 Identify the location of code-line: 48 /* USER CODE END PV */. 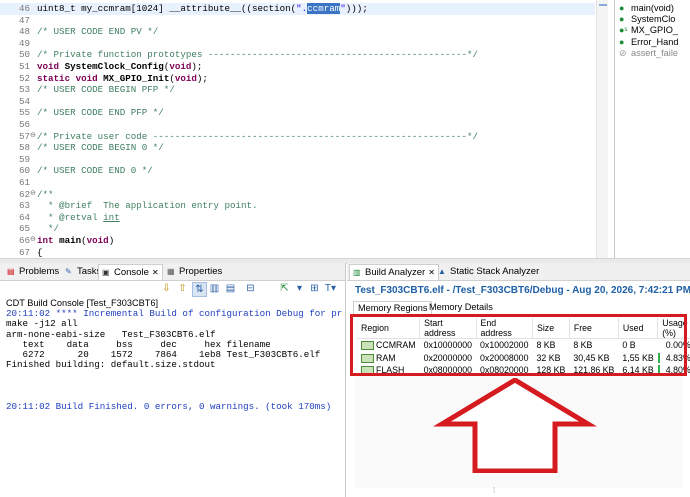
(297, 32).